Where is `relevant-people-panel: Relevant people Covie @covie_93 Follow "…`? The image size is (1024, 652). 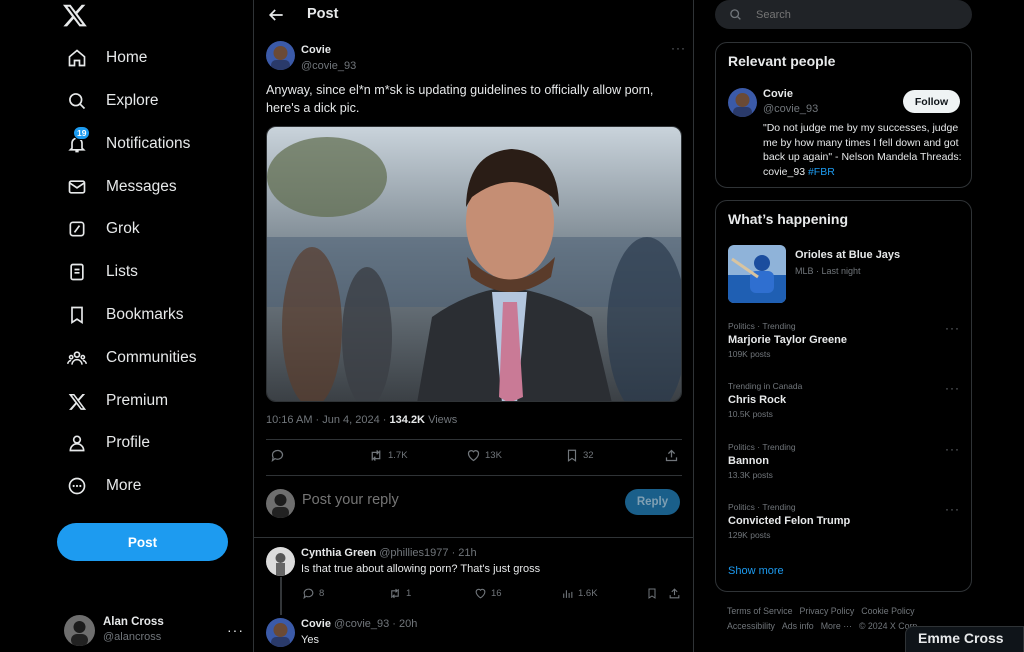 relevant-people-panel: Relevant people Covie @covie_93 Follow "… is located at coordinates (843, 115).